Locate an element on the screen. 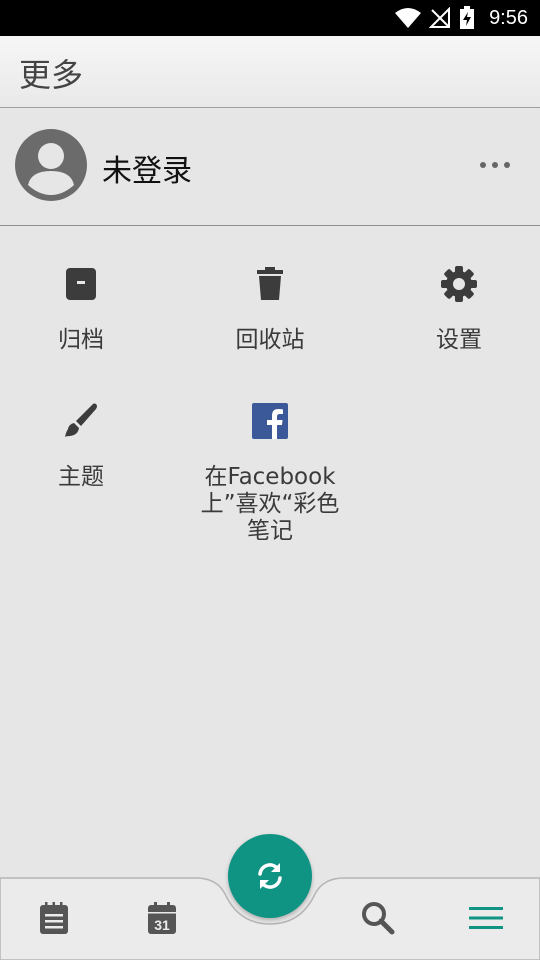 This screenshot has width=540, height=960. nav-notes is located at coordinates (54, 918).